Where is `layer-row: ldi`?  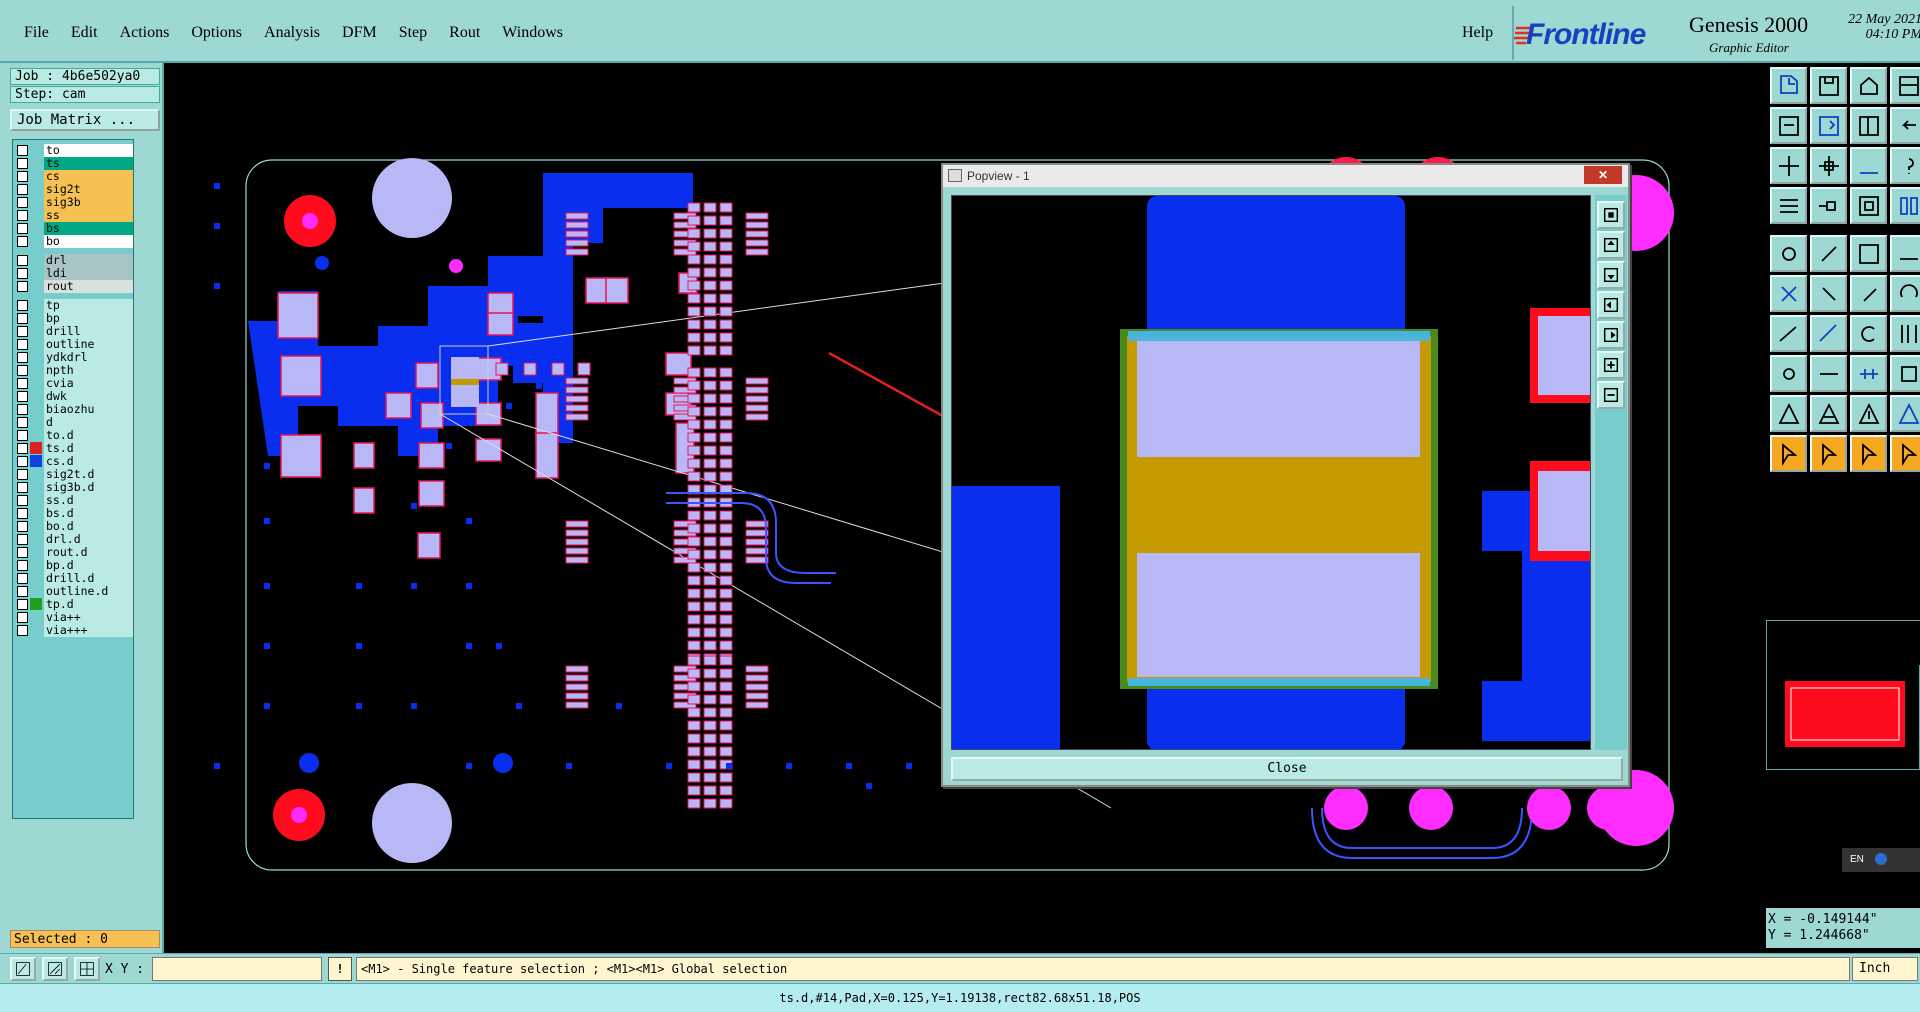
layer-row: ldi is located at coordinates (74, 273).